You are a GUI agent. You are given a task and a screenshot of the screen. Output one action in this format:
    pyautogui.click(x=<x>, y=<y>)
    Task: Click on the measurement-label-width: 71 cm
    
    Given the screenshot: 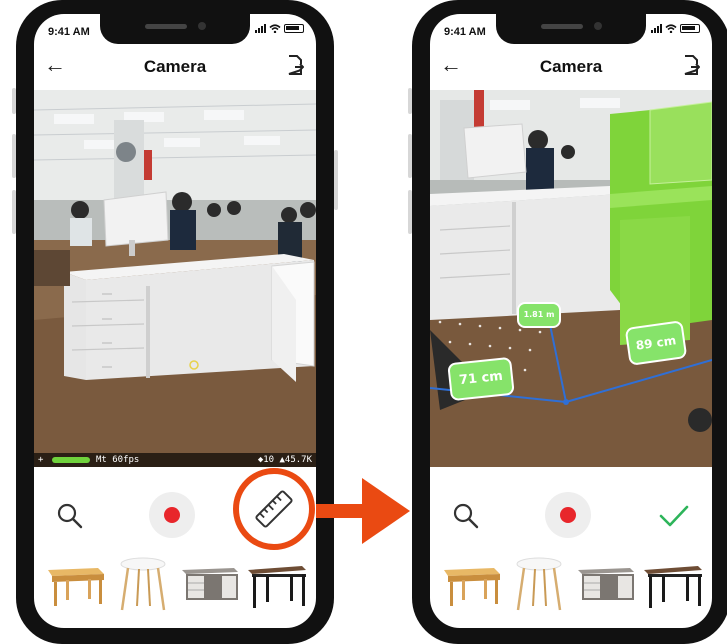 What is the action you would take?
    pyautogui.click(x=481, y=379)
    